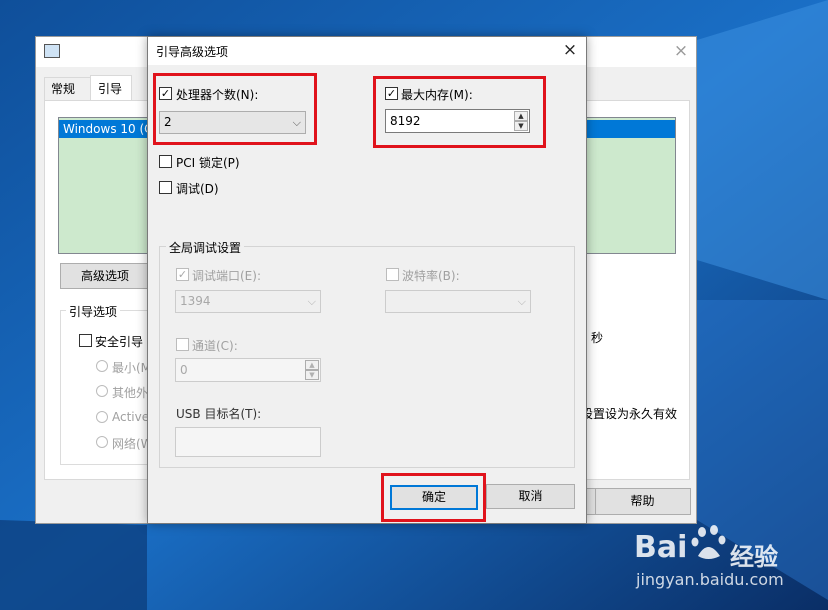 The height and width of the screenshot is (610, 828). Describe the element at coordinates (226, 276) in the screenshot. I see `debug-port-label: 调试端口(E):` at that location.